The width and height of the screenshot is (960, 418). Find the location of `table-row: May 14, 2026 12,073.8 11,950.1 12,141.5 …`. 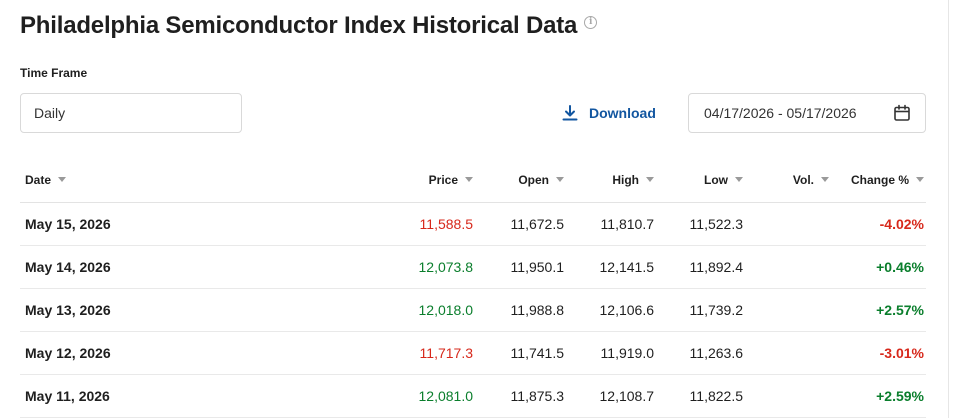

table-row: May 14, 2026 12,073.8 11,950.1 12,141.5 … is located at coordinates (473, 267).